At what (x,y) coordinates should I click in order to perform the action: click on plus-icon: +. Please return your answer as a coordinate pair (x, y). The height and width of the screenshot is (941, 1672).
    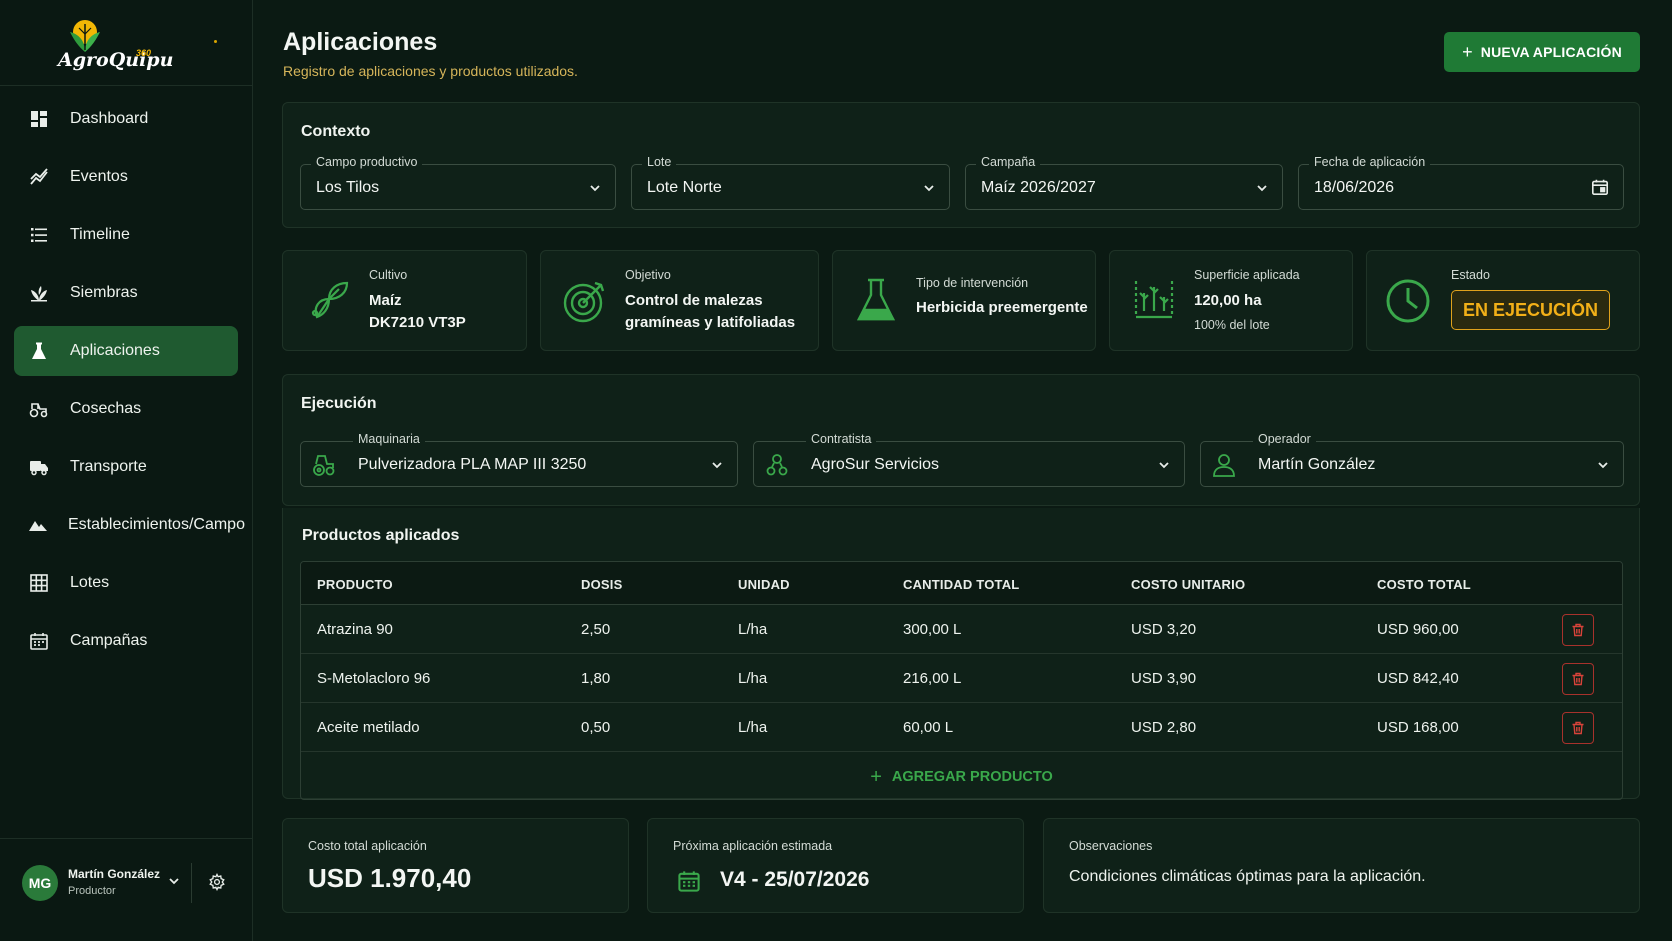
    Looking at the image, I should click on (876, 776).